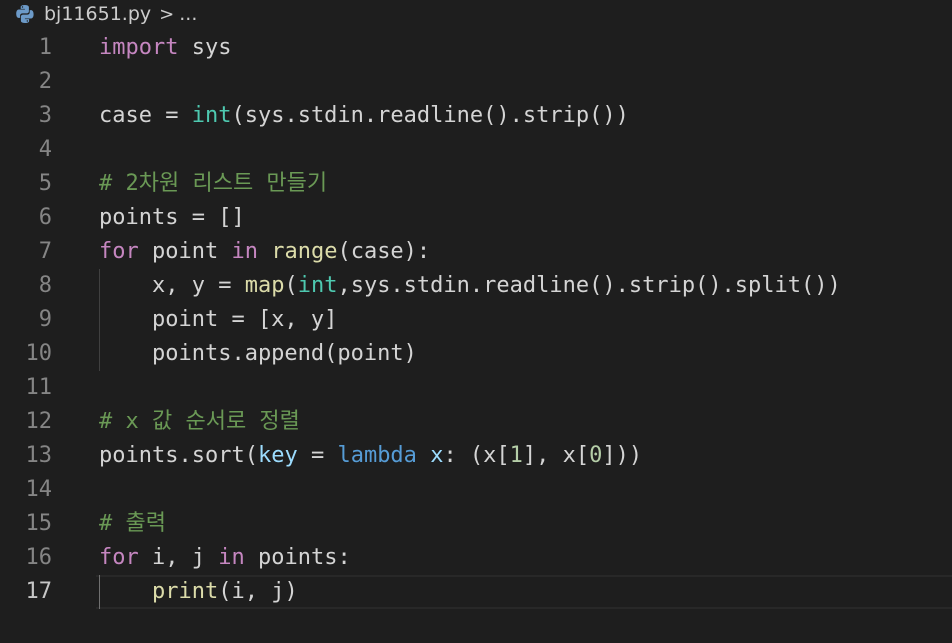 This screenshot has width=952, height=643. What do you see at coordinates (258, 591) in the screenshot?
I see `code-token: (i, j)` at bounding box center [258, 591].